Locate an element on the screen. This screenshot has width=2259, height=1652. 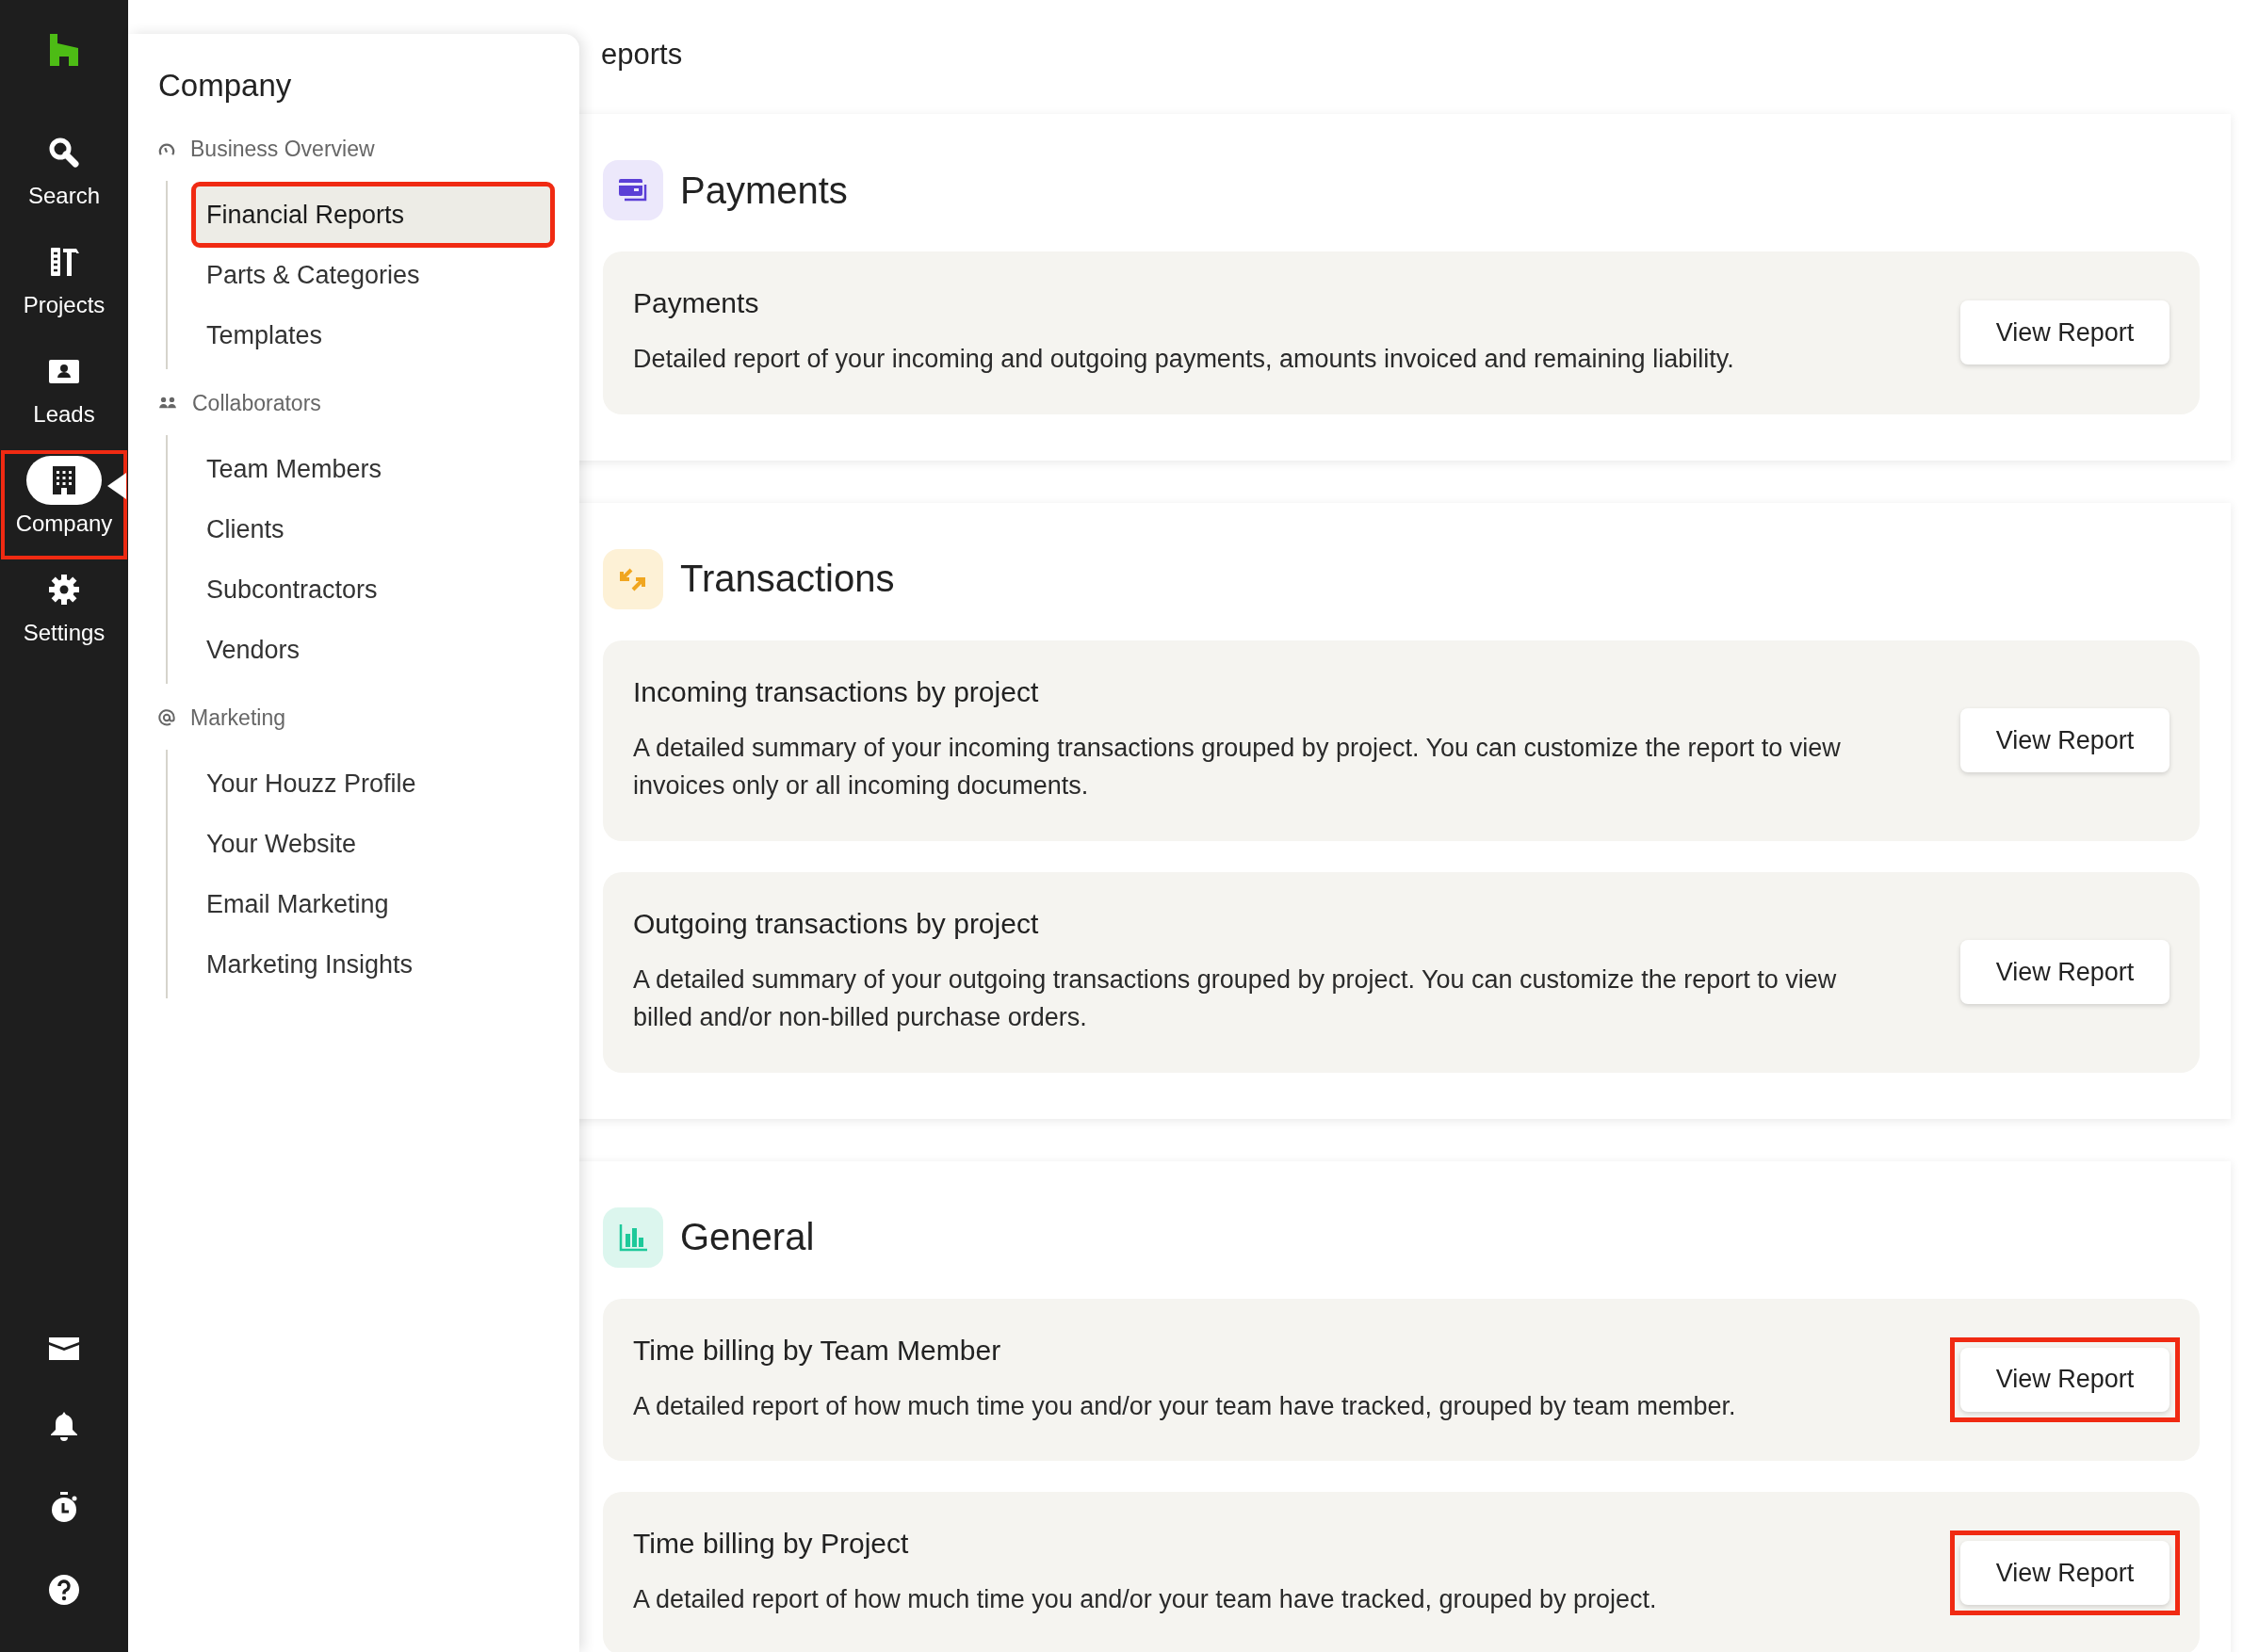
report-description: A detailed report of how much time you and/or your team have tracked, grouped by team member. is located at coordinates (1184, 1406).